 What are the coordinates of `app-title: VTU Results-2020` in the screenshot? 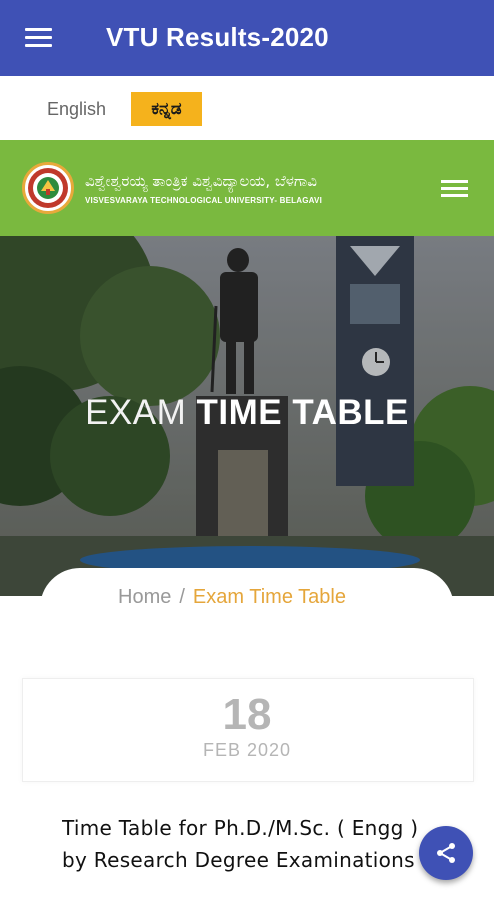 It's located at (217, 37).